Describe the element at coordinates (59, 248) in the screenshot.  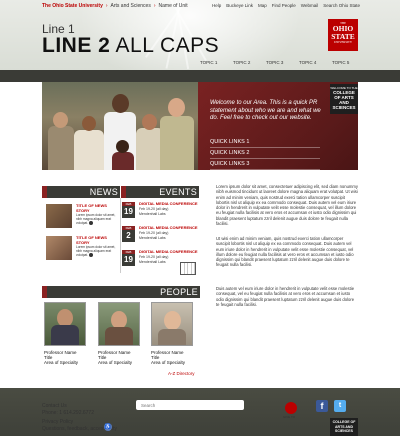
I see `news-thumbnail` at that location.